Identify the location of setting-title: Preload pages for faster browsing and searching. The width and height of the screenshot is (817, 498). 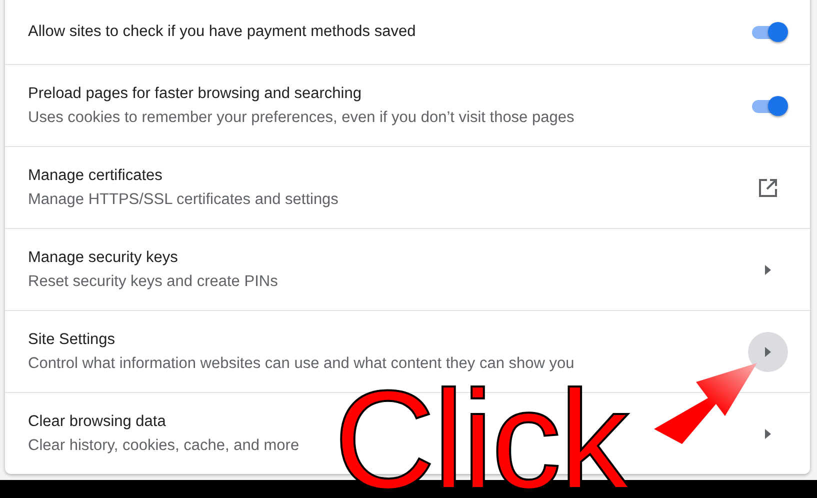
(195, 93).